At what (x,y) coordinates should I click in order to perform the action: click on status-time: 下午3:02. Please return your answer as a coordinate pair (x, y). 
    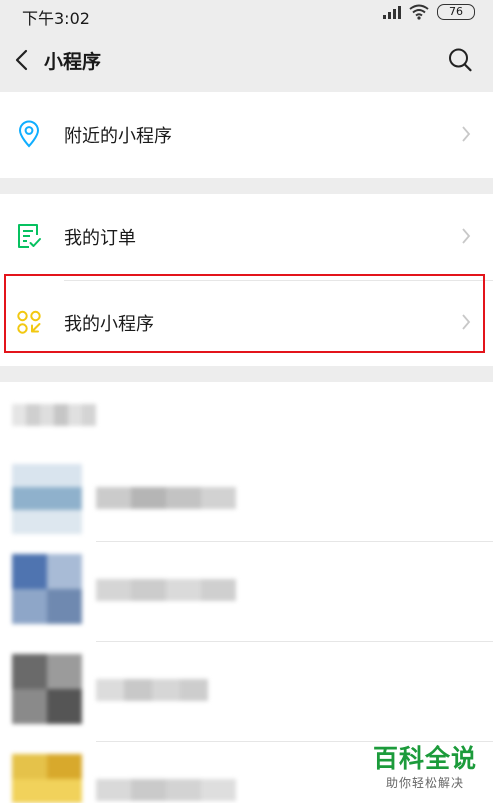
    Looking at the image, I should click on (56, 18).